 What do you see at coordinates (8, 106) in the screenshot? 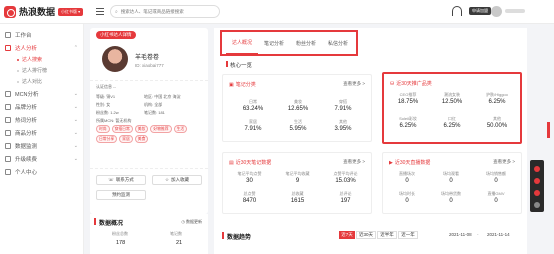
I see `brand-icon` at bounding box center [8, 106].